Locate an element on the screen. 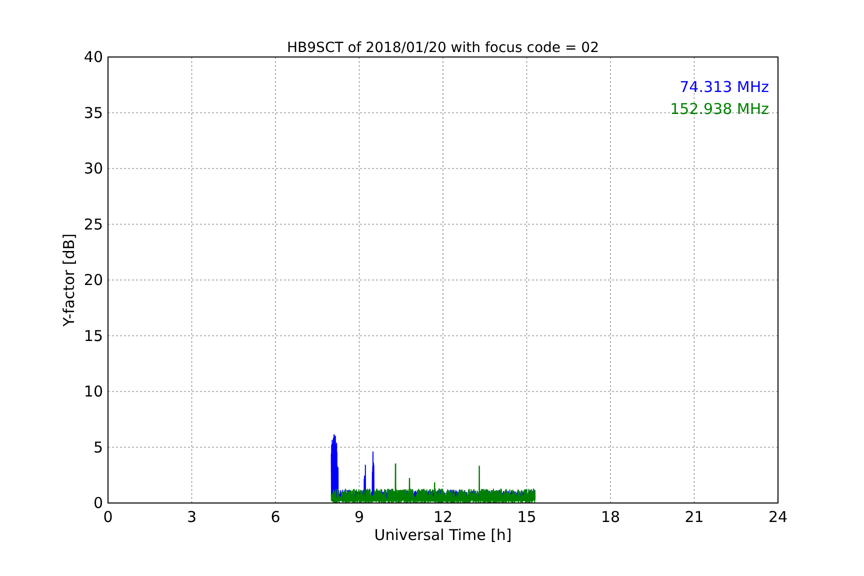 This screenshot has width=864, height=576. y-tick-label: 35 is located at coordinates (93, 113).